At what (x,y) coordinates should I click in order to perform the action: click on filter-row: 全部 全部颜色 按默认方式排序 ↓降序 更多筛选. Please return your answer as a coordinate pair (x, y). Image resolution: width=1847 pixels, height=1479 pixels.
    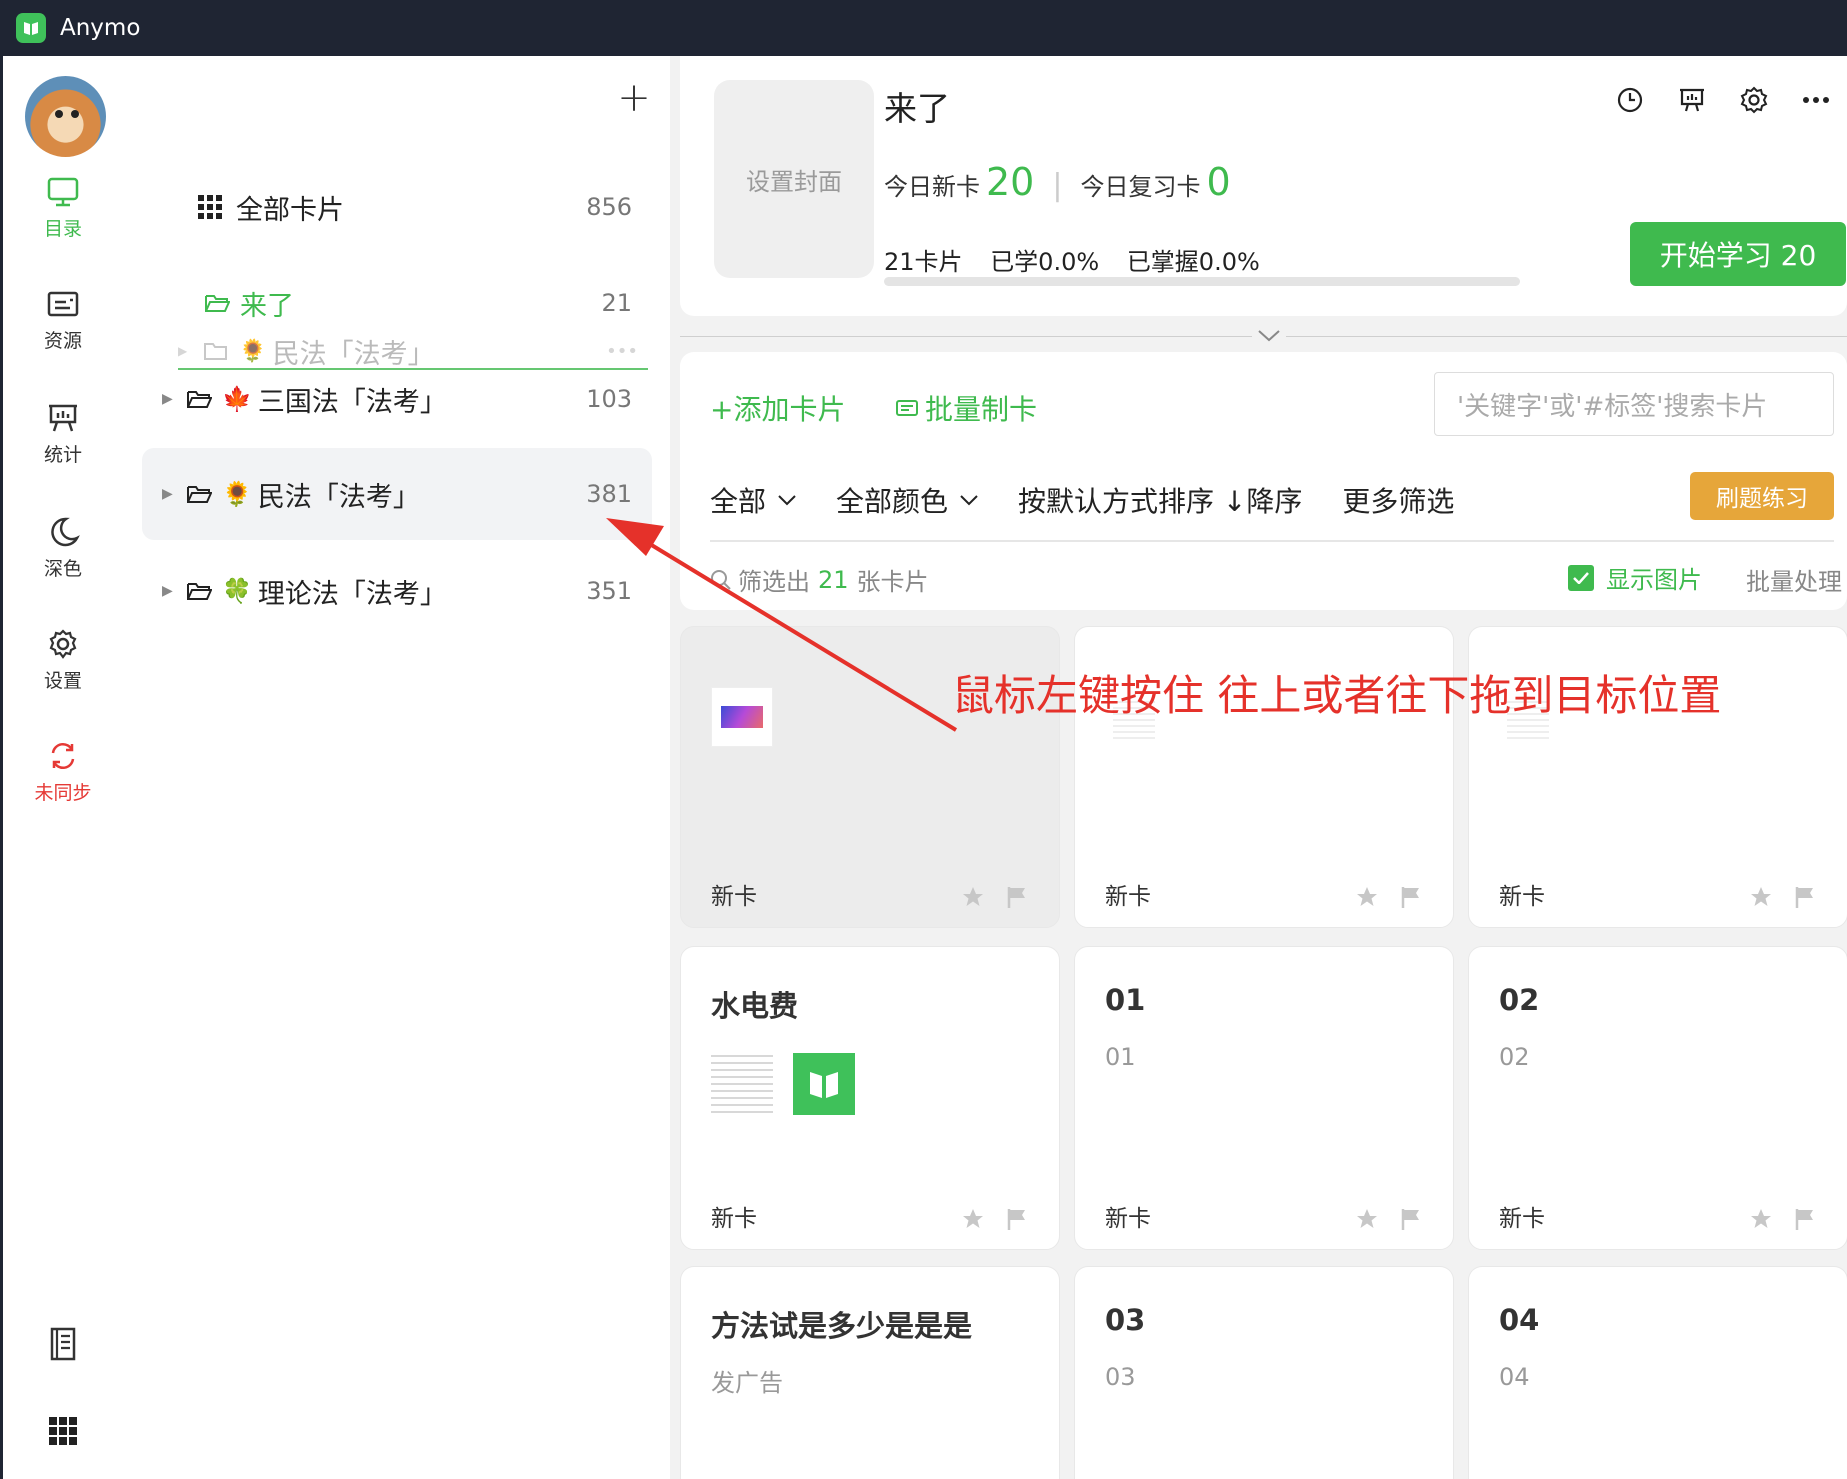
    Looking at the image, I should click on (1102, 500).